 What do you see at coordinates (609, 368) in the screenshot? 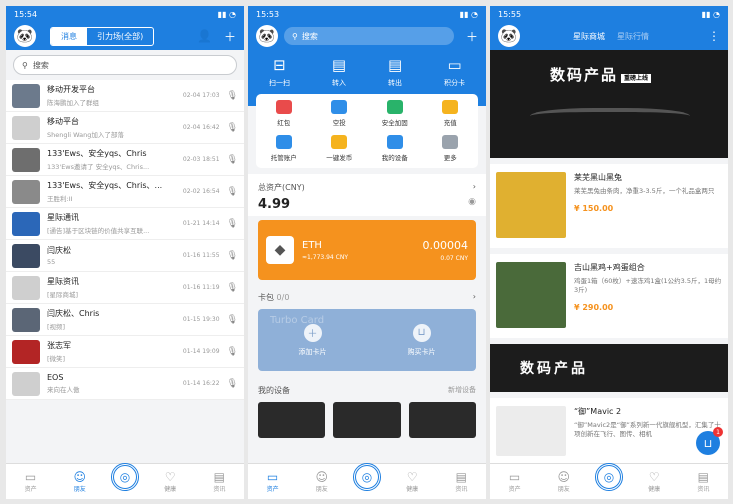
I see `promo-banner-2: 数码产品` at bounding box center [609, 368].